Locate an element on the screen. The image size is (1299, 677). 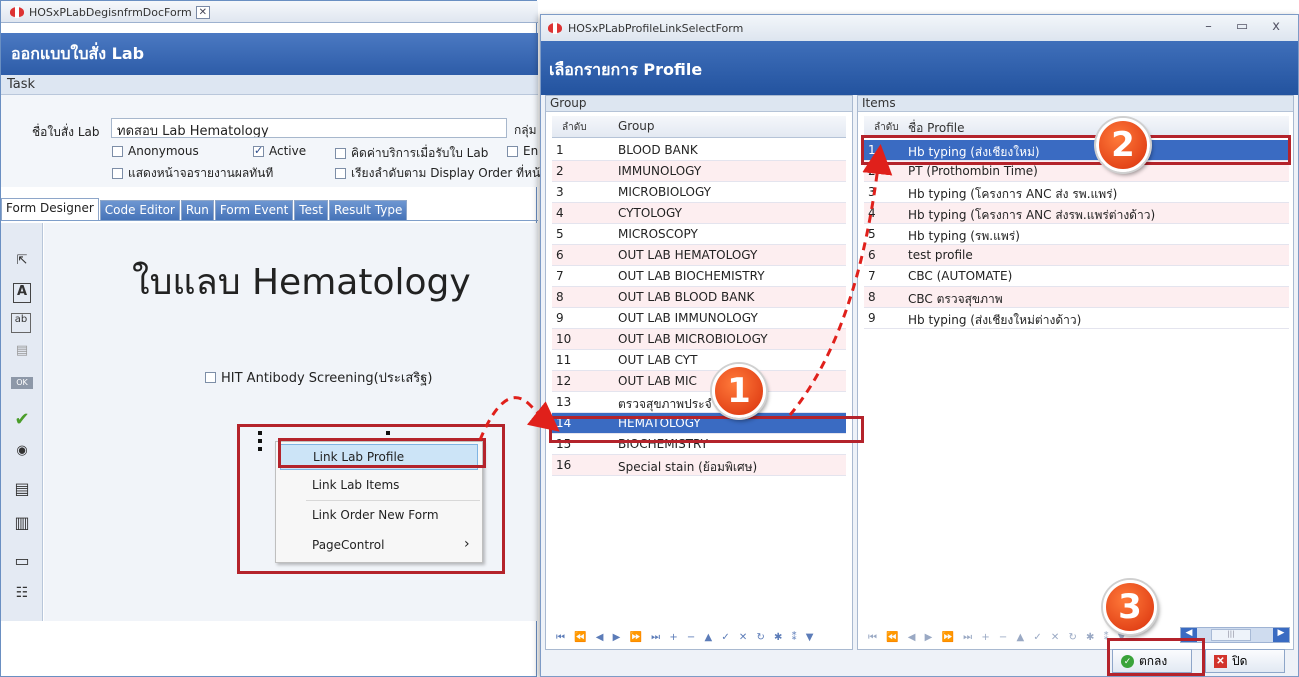
annotation-arrows is located at coordinates (685, 292).